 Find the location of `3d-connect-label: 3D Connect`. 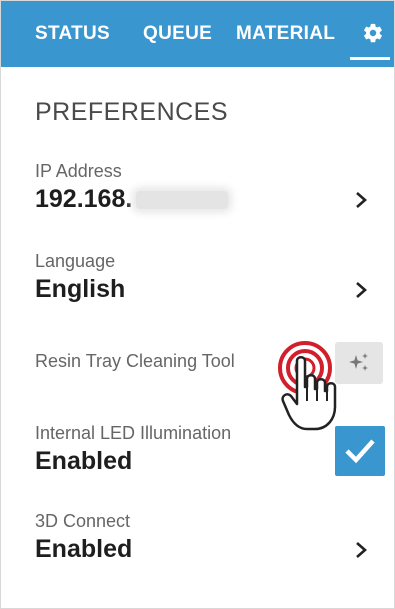

3d-connect-label: 3D Connect is located at coordinates (83, 521).